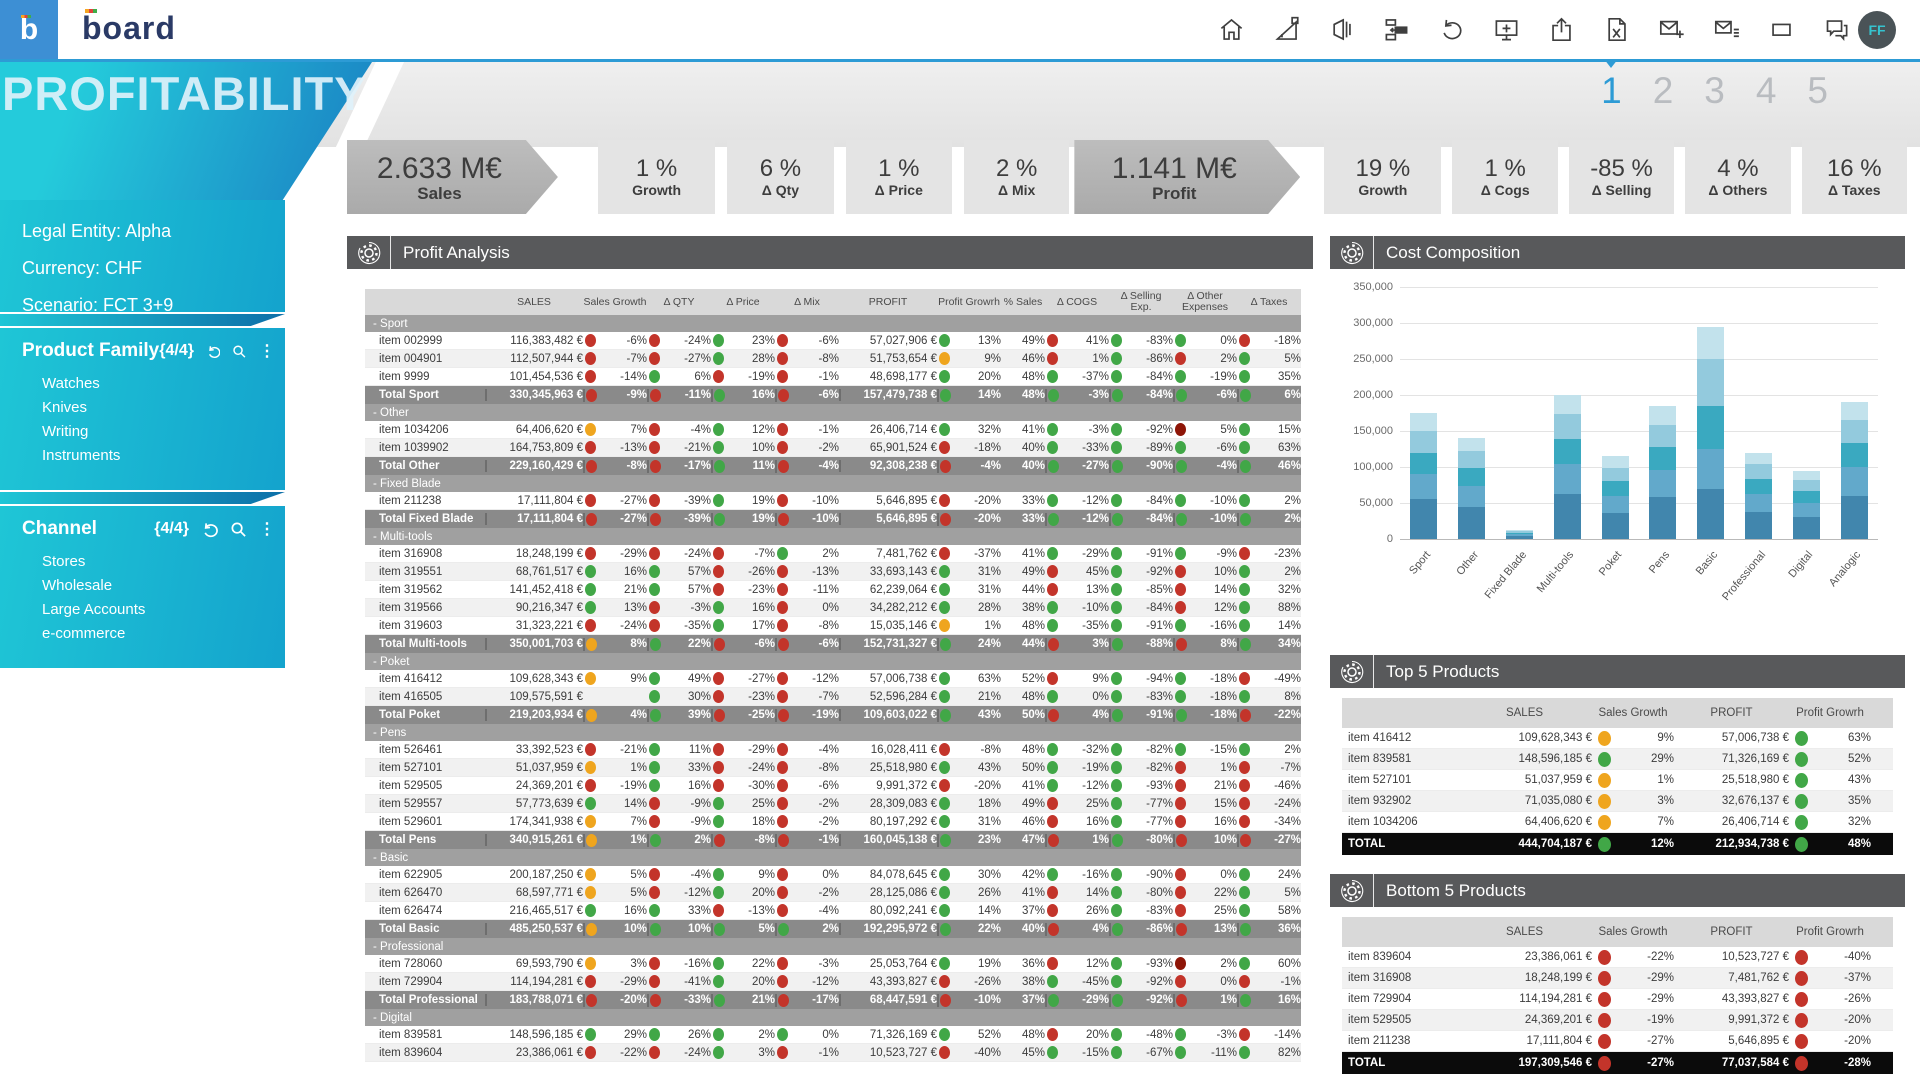 This screenshot has width=1920, height=1090. What do you see at coordinates (1726, 29) in the screenshot?
I see `mail-broadcast-icon` at bounding box center [1726, 29].